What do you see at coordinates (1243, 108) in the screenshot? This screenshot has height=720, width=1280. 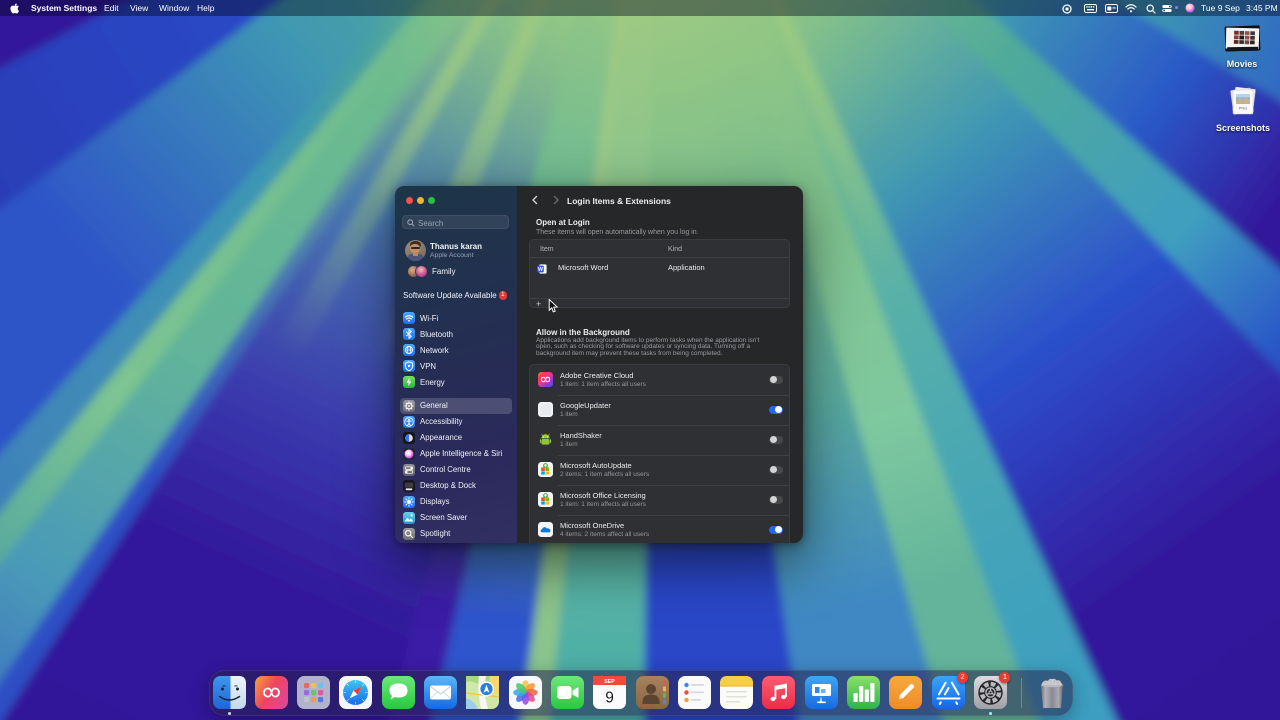 I see `svg-text: PNG` at bounding box center [1243, 108].